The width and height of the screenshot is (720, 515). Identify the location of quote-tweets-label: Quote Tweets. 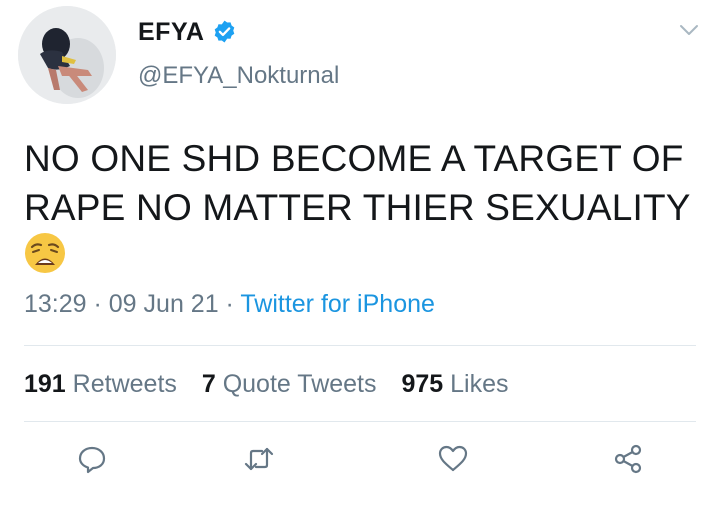
(299, 384).